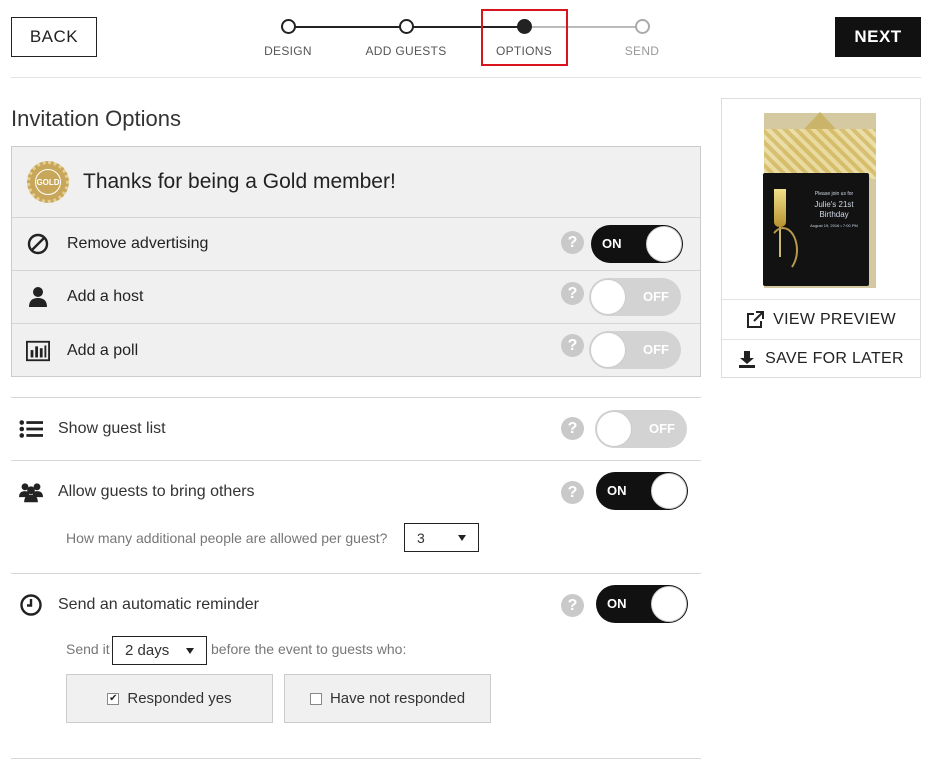 Image resolution: width=937 pixels, height=764 pixels. Describe the element at coordinates (441, 537) in the screenshot. I see `additional-people-select: 3` at that location.